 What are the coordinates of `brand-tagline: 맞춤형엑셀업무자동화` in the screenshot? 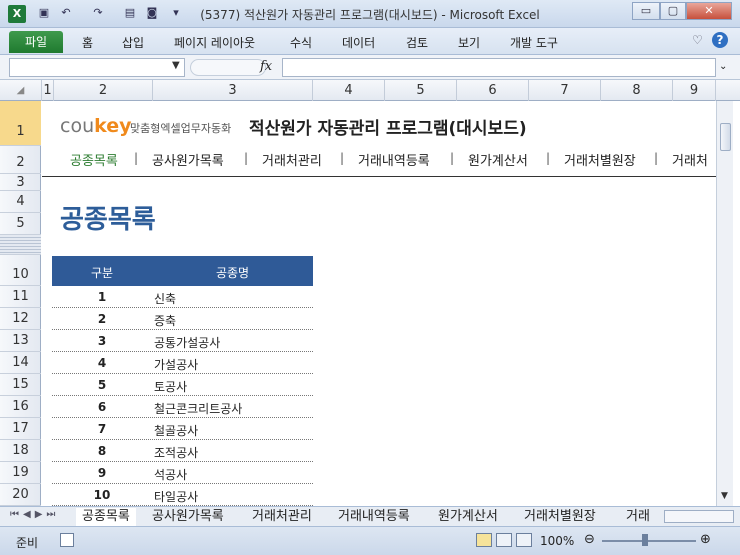 It's located at (181, 128).